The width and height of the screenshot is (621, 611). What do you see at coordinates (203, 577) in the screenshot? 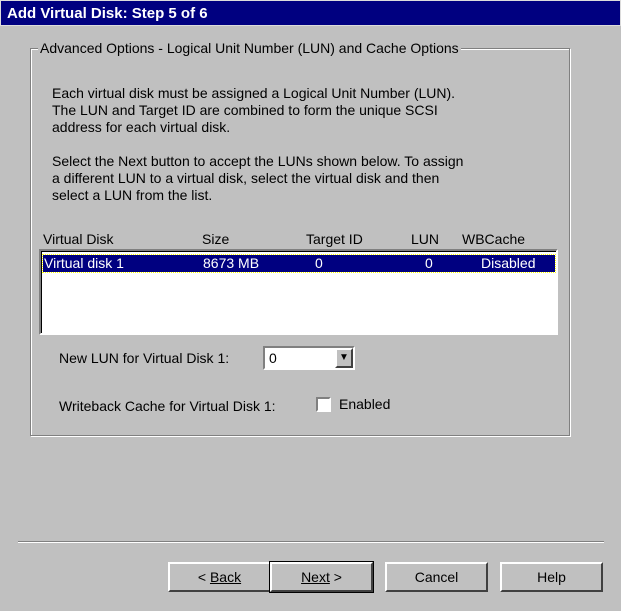
I see `back-arrow: <` at bounding box center [203, 577].